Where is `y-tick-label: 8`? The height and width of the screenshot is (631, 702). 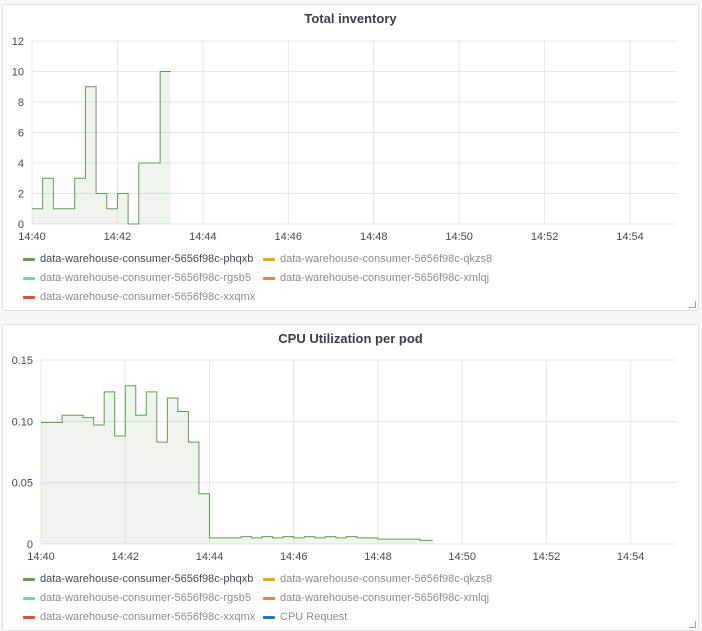
y-tick-label: 8 is located at coordinates (21, 103).